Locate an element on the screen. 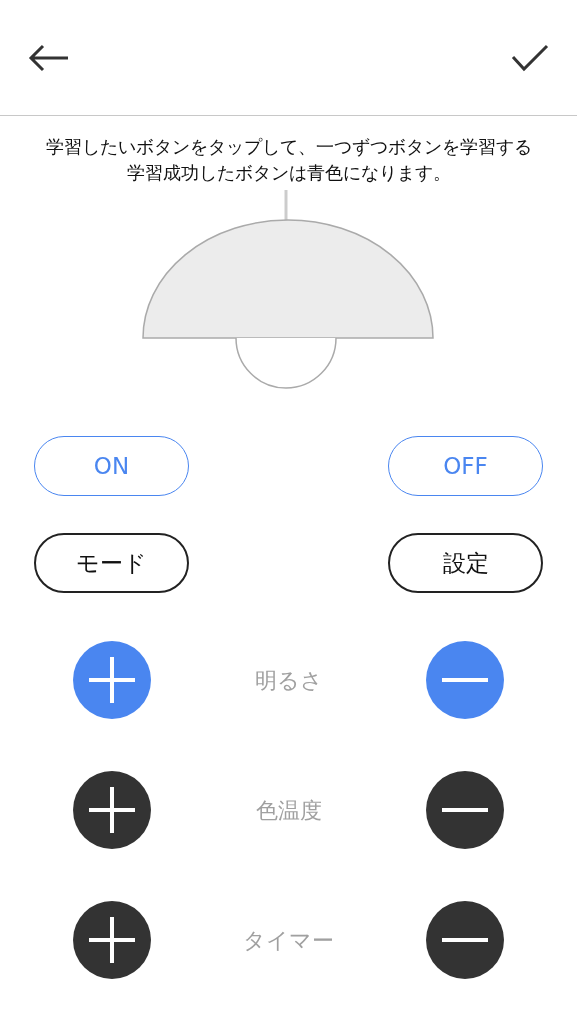  remote-button: モード is located at coordinates (111, 563).